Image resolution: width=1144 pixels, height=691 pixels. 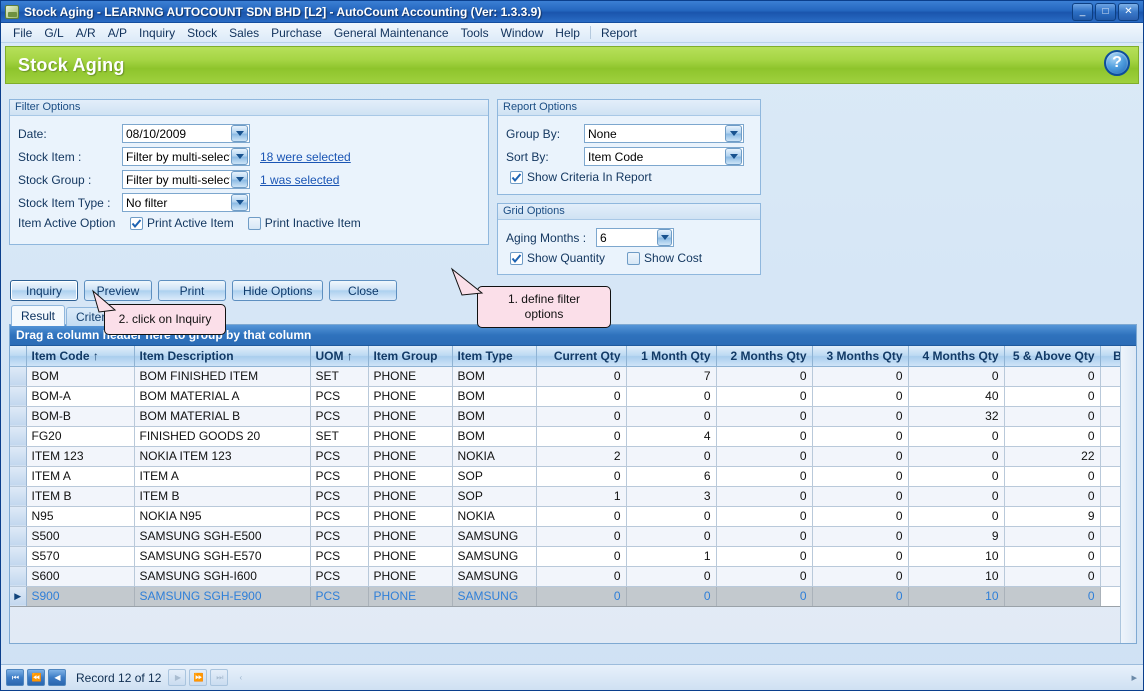 I want to click on table-cell: NOKIA ITEM 123, so click(x=222, y=456).